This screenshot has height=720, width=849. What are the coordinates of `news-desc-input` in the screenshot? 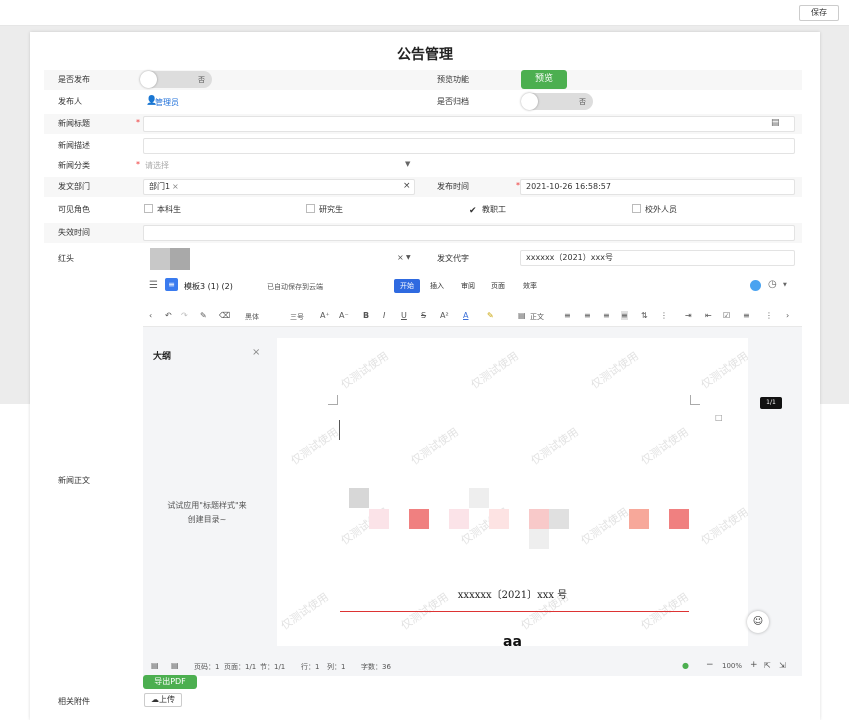 It's located at (469, 146).